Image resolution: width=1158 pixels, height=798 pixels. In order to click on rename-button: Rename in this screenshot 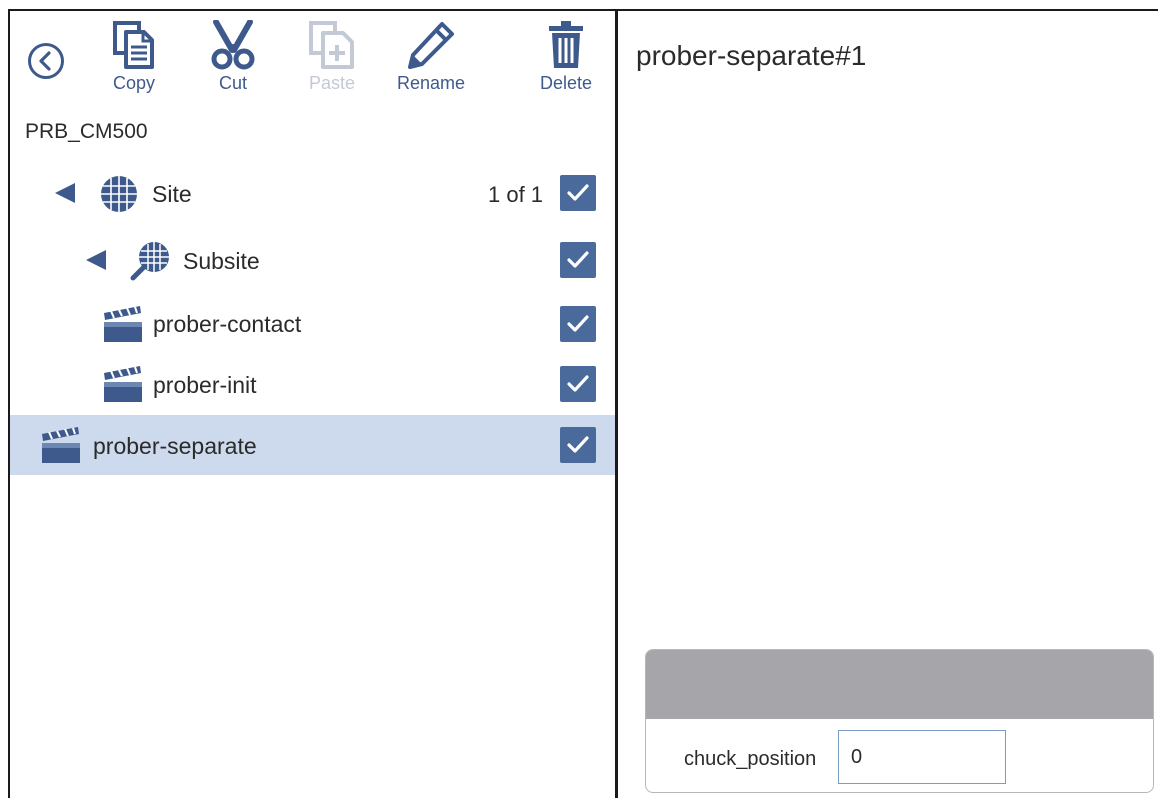, I will do `click(431, 57)`.